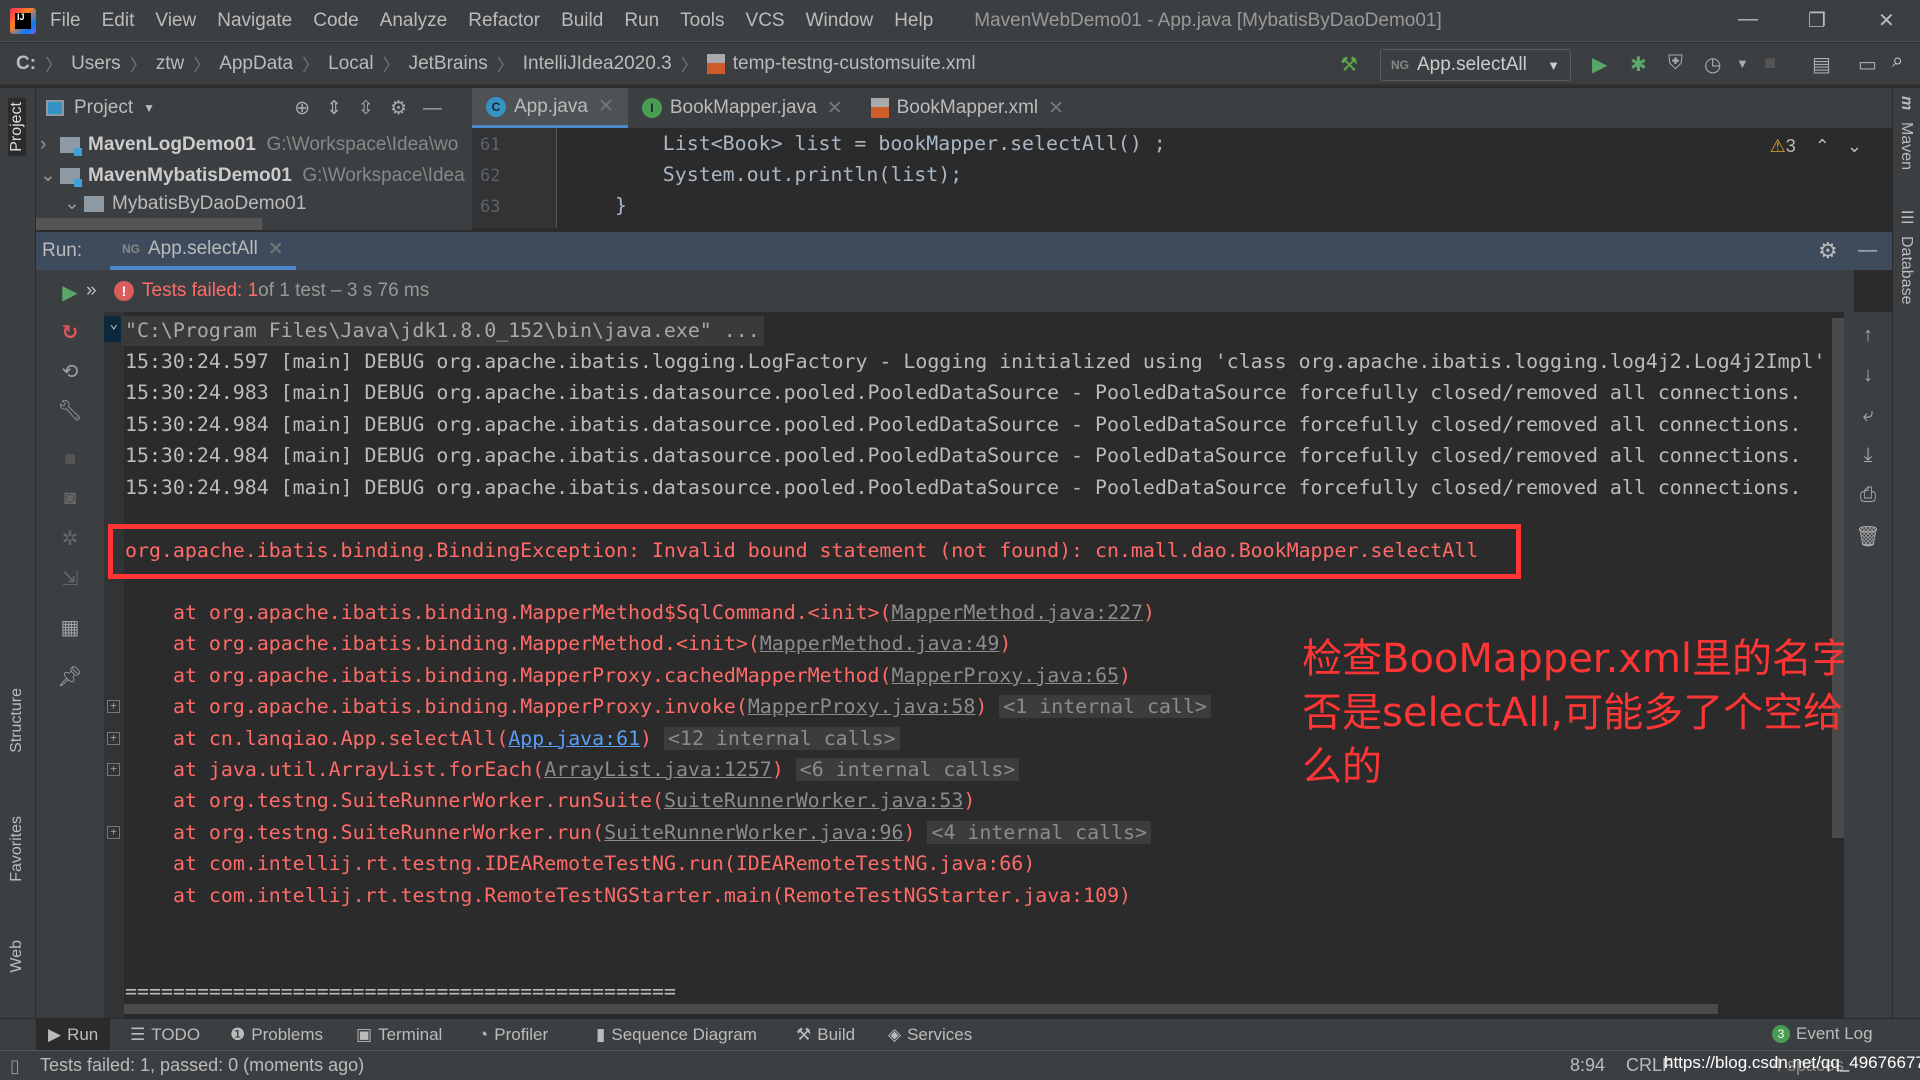 This screenshot has height=1080, width=1920. I want to click on run-tab-app-selectall: NG App.selectAll ✕, so click(203, 251).